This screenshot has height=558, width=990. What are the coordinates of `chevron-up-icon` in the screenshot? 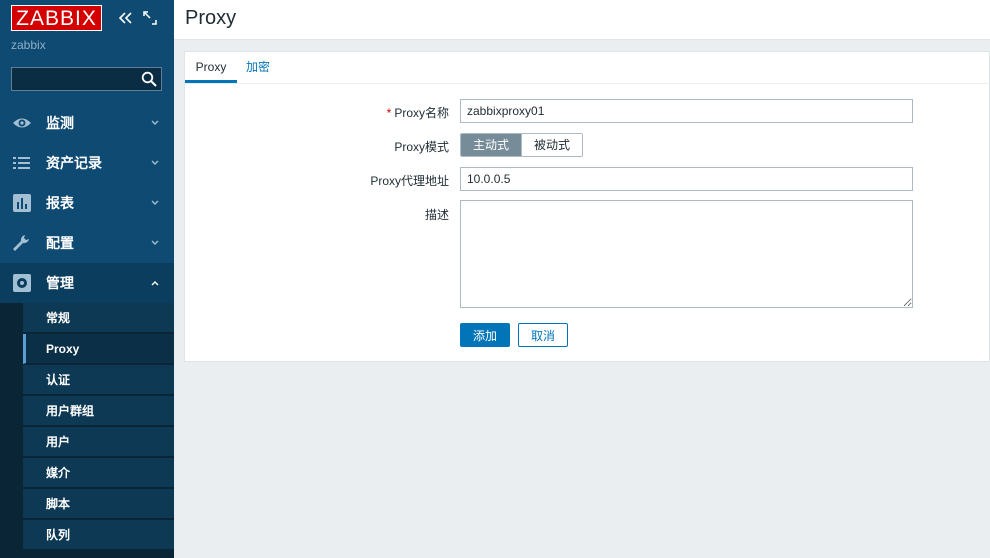 It's located at (155, 283).